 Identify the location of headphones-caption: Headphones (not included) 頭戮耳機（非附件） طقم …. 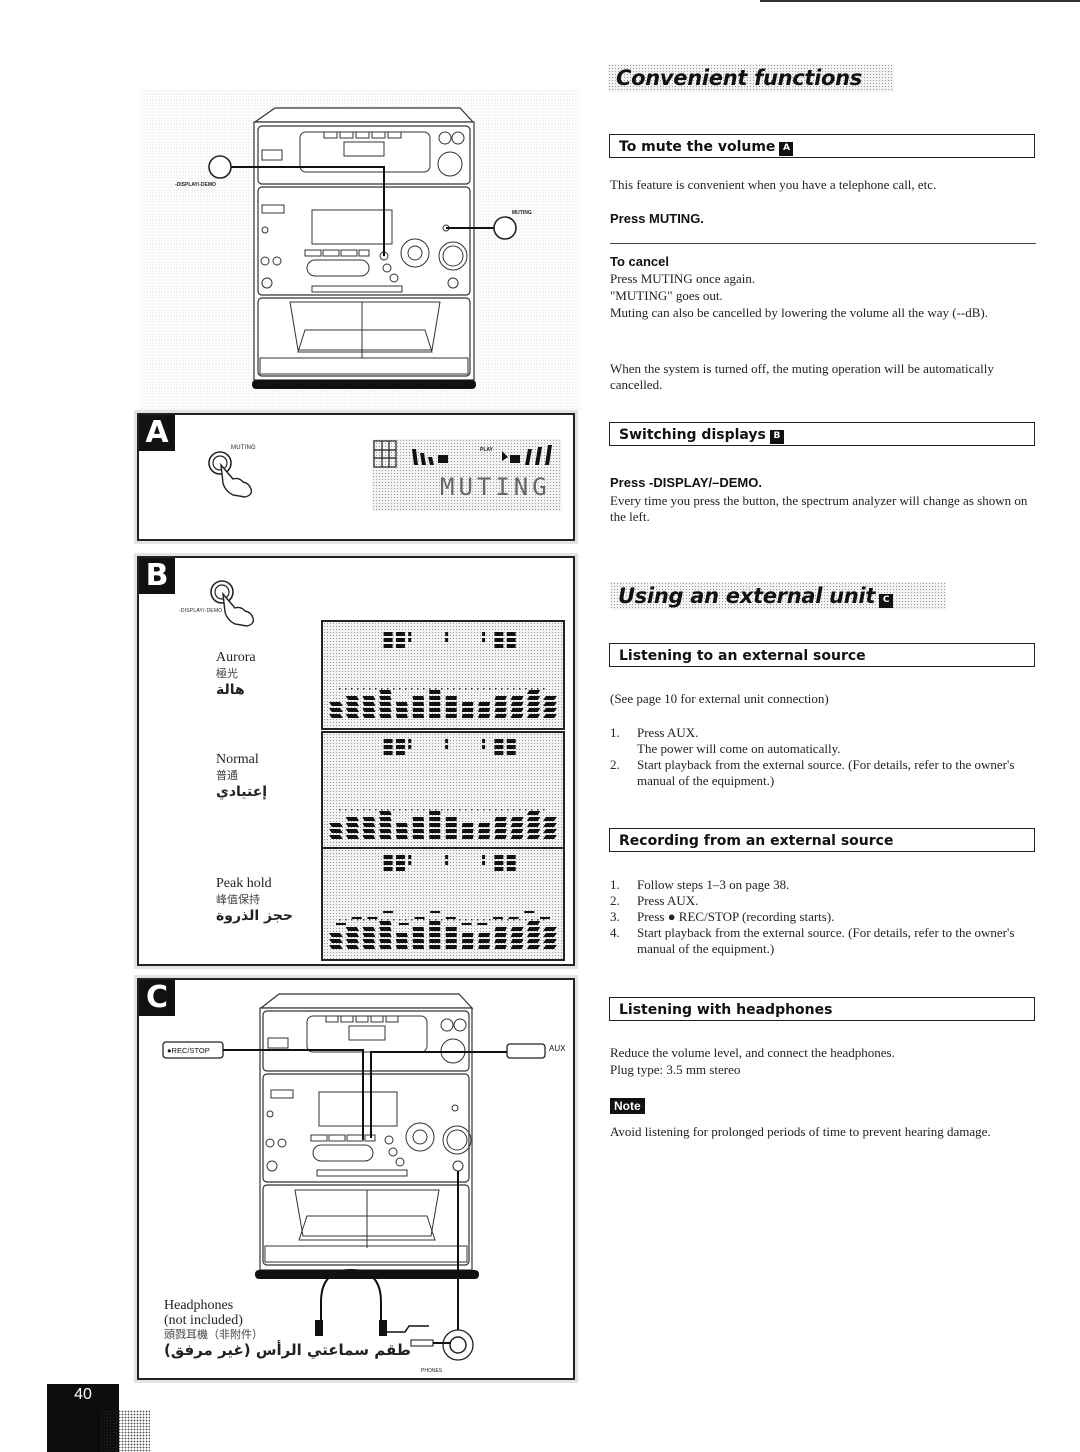
(287, 1328).